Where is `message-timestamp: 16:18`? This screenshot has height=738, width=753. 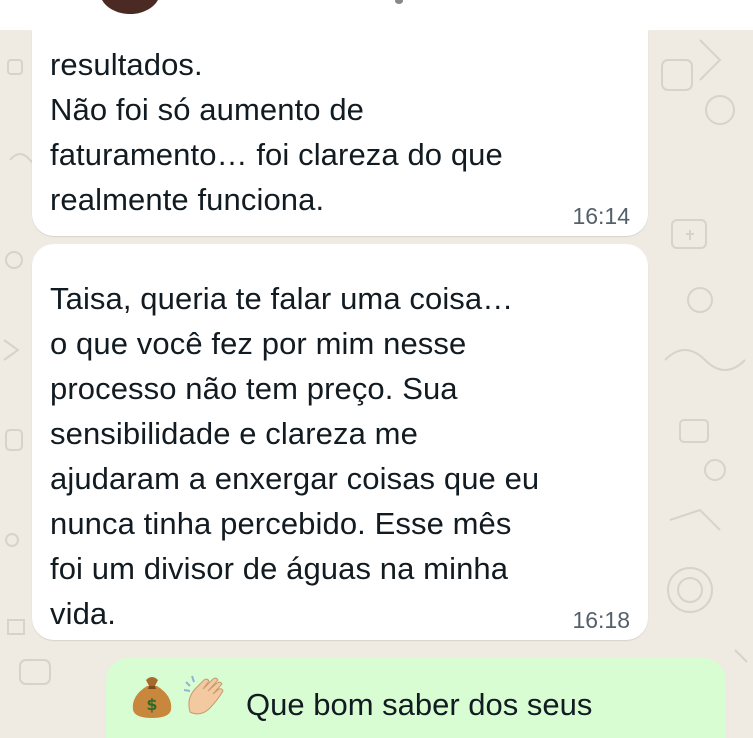
message-timestamp: 16:18 is located at coordinates (601, 620).